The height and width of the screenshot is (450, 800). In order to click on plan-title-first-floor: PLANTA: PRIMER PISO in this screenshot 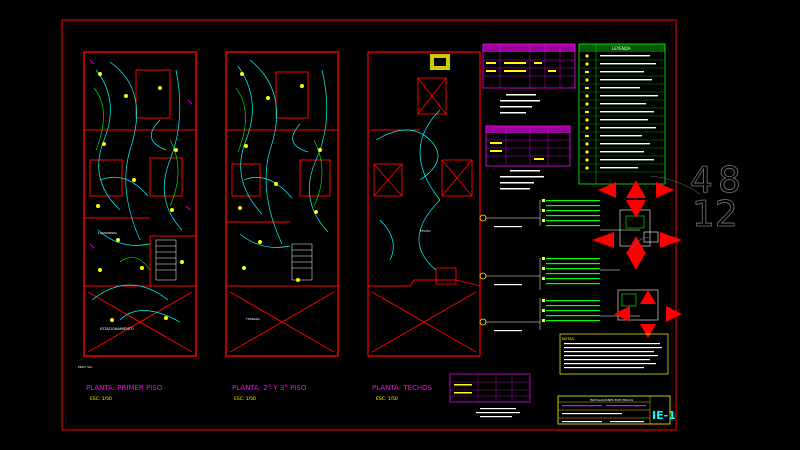, I will do `click(124, 388)`.